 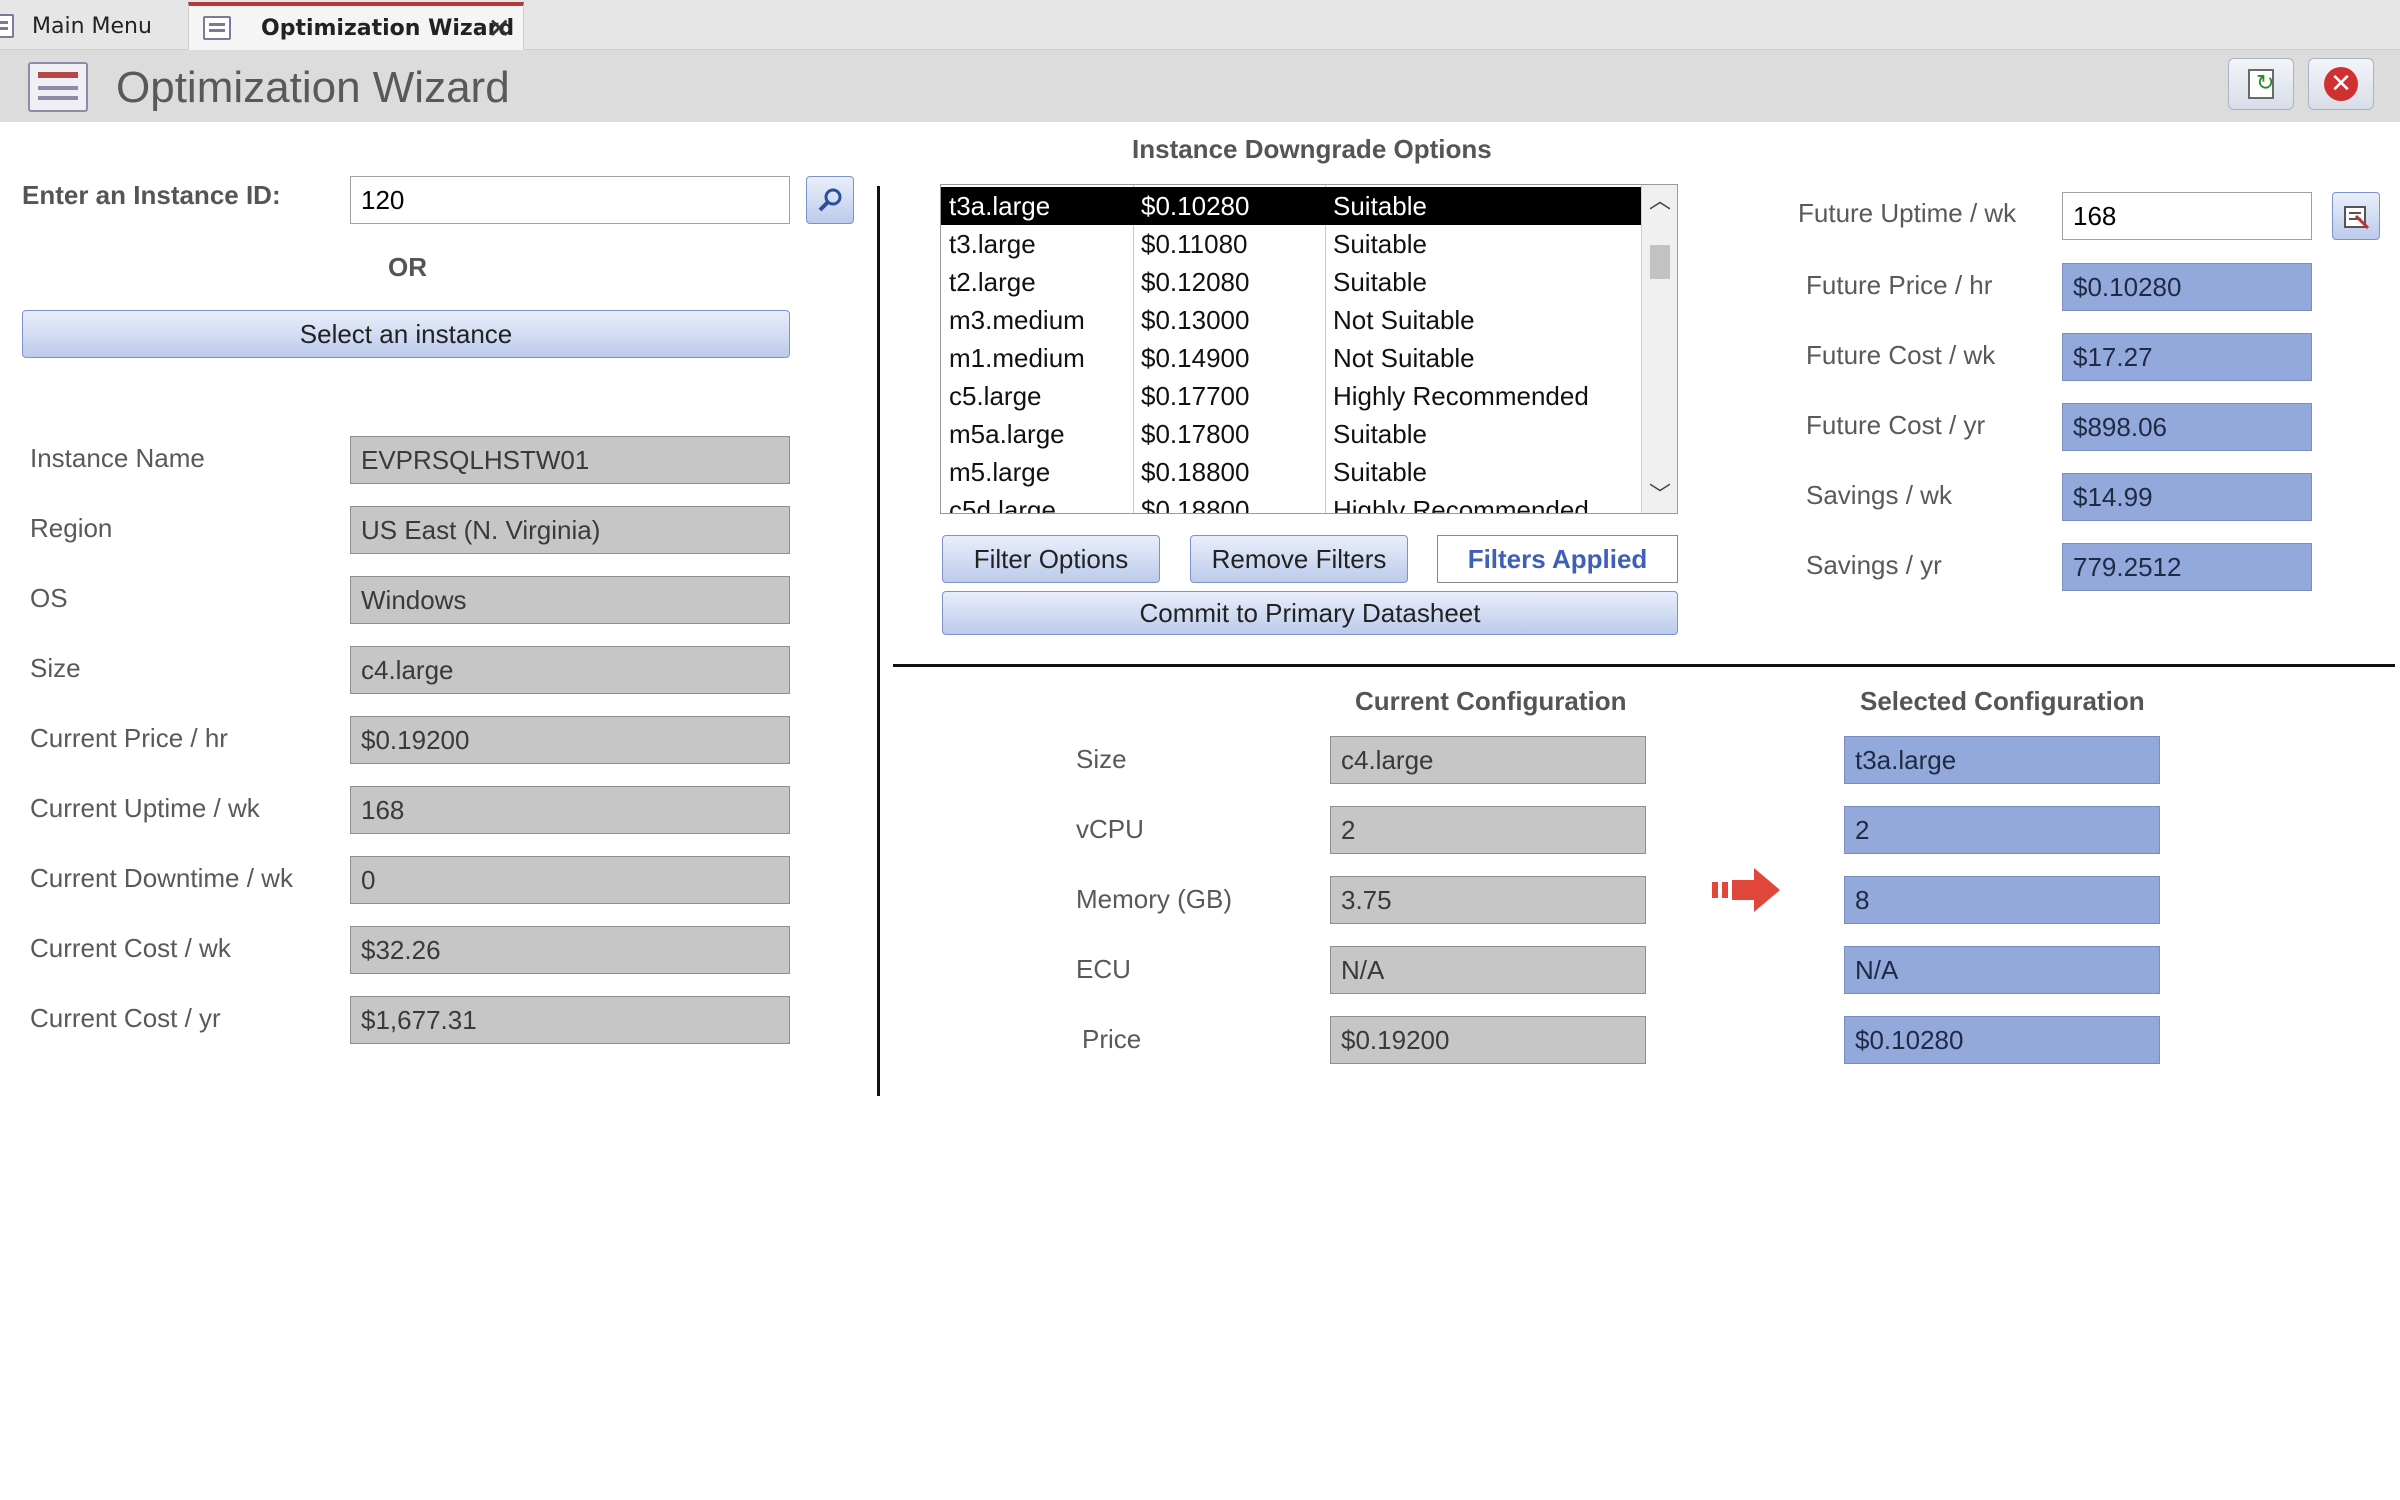 I want to click on refresh-icon, so click(x=2261, y=84).